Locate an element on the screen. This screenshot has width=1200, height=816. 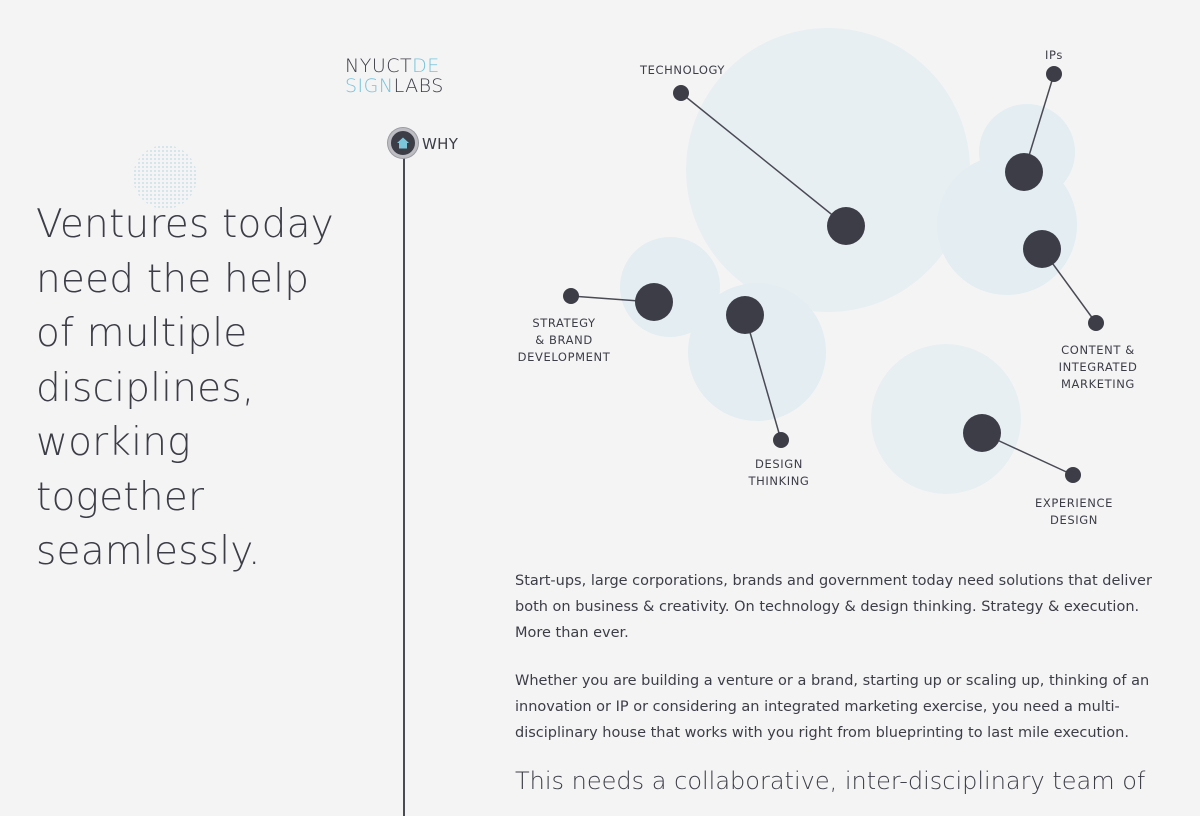
node-experience is located at coordinates (982, 433).